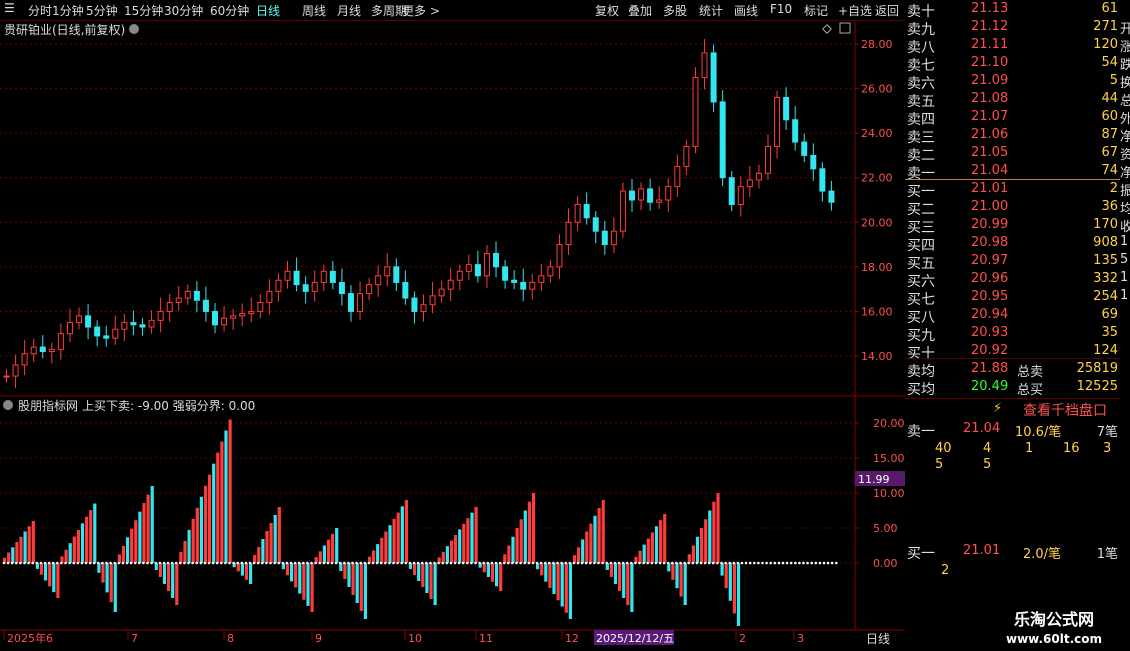  Describe the element at coordinates (781, 9) in the screenshot. I see `toolbar-action-5: F10` at that location.